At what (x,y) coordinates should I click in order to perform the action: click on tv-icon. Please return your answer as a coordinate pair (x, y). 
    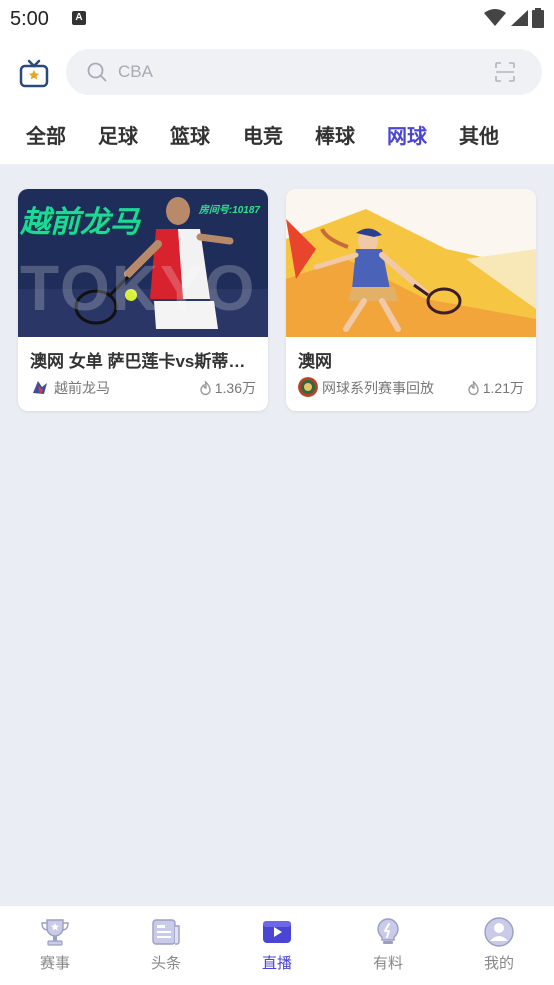
    Looking at the image, I should click on (34, 74).